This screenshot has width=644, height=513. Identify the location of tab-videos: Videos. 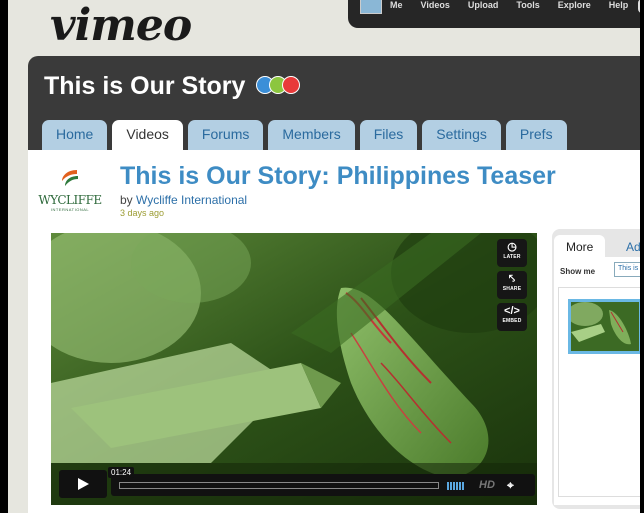
(147, 135).